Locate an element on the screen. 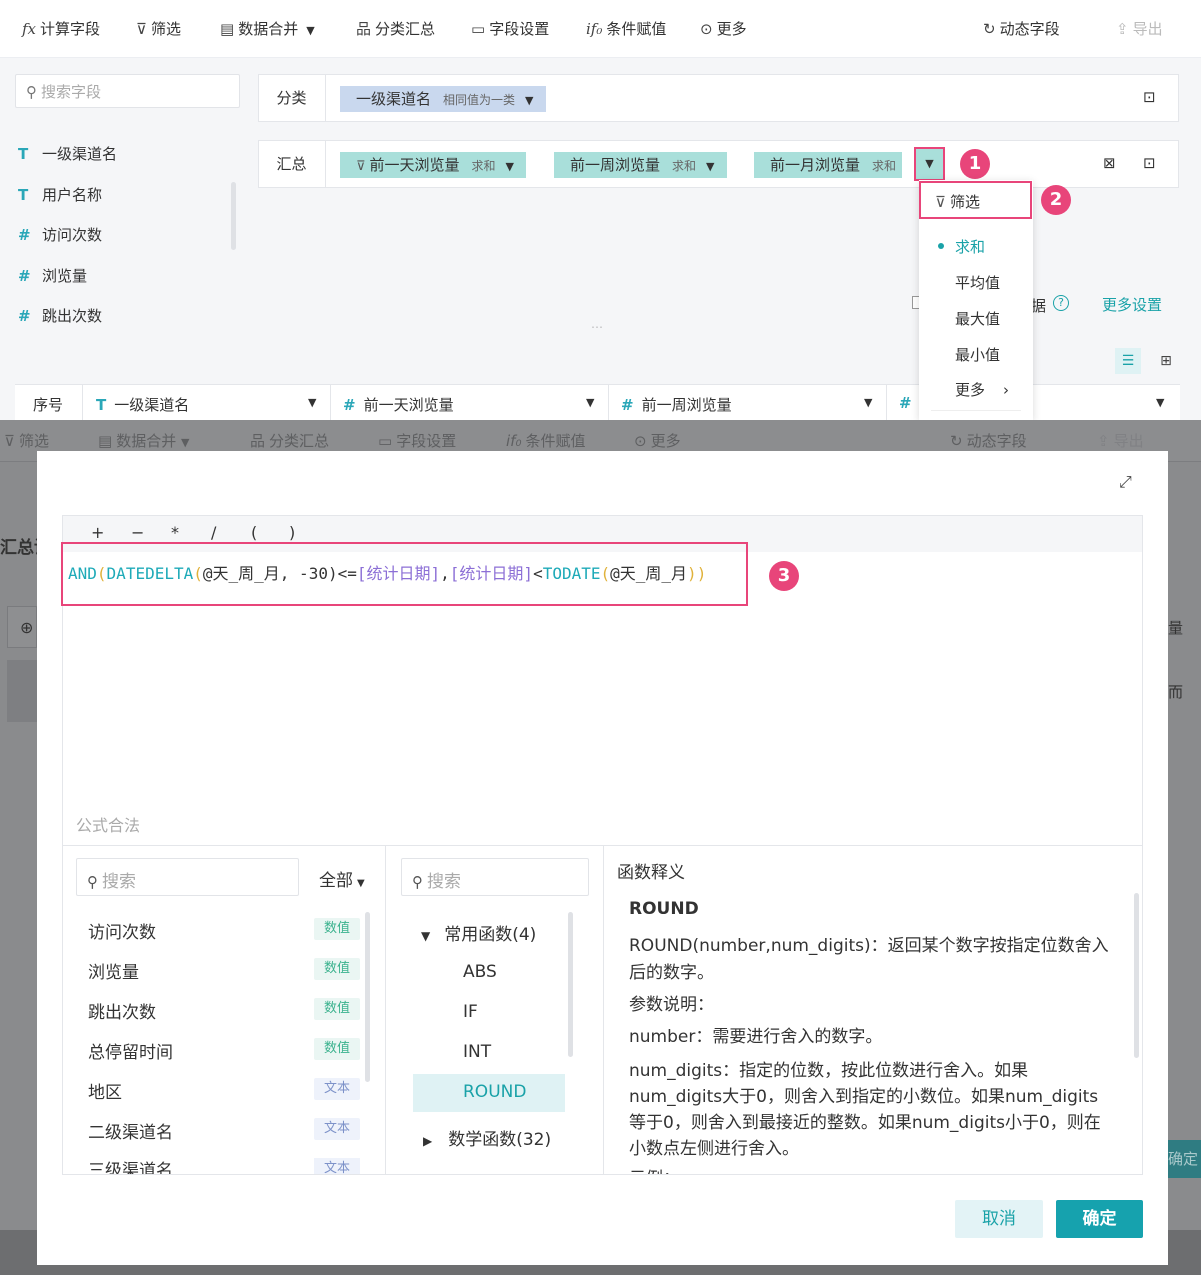 Image resolution: width=1201 pixels, height=1275 pixels. column-header: T 一级渠道名 is located at coordinates (142, 404).